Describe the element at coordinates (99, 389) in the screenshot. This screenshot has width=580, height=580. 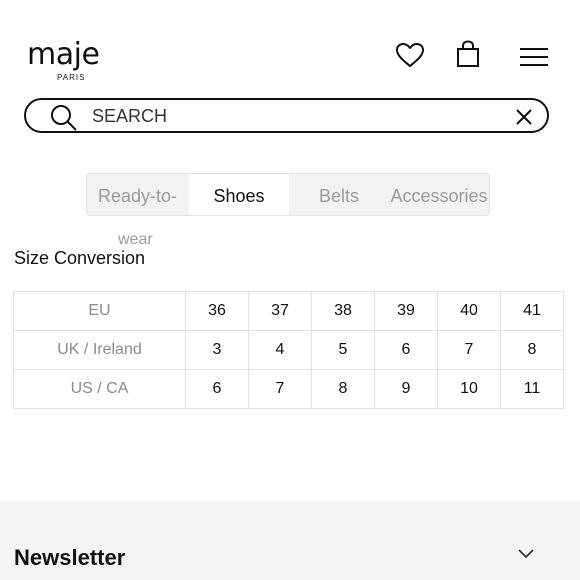
I see `row-header: US / CA` at that location.